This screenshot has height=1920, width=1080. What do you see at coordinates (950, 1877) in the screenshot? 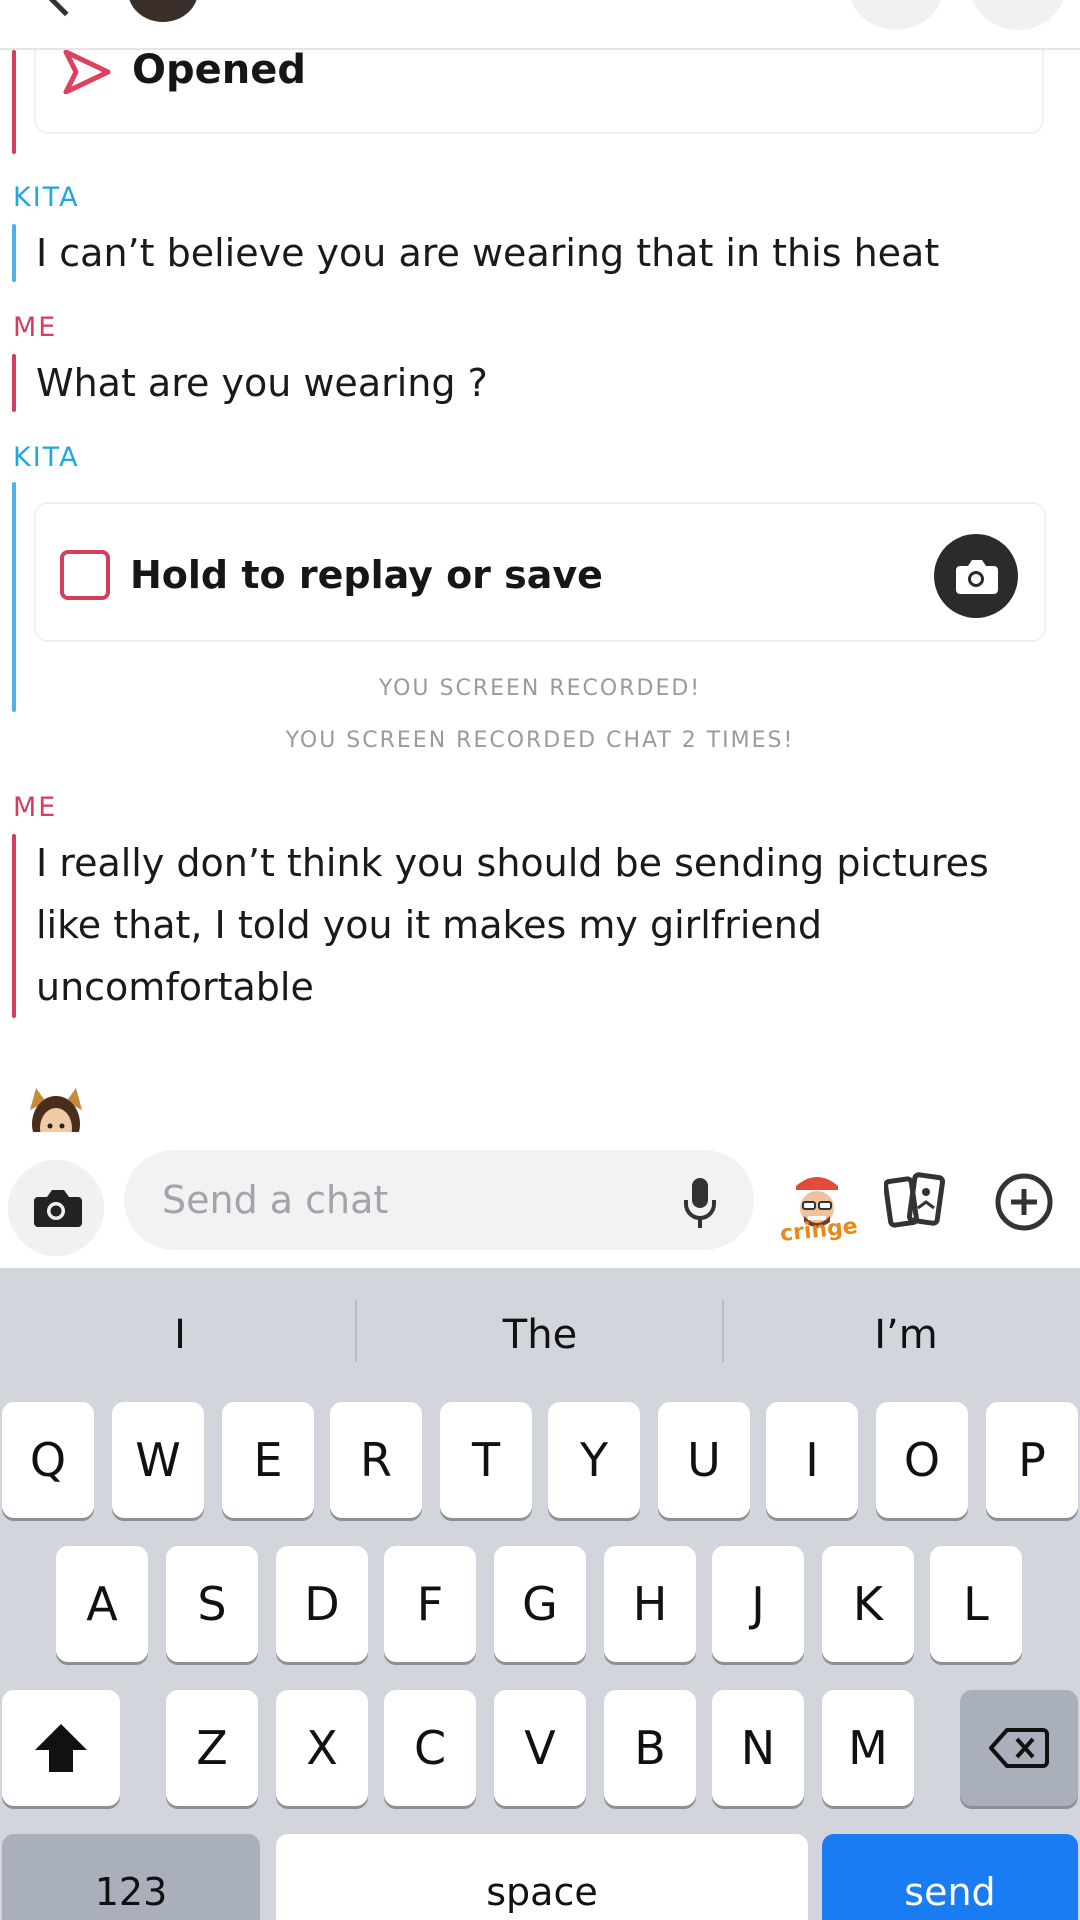
I see `send-key: send` at bounding box center [950, 1877].